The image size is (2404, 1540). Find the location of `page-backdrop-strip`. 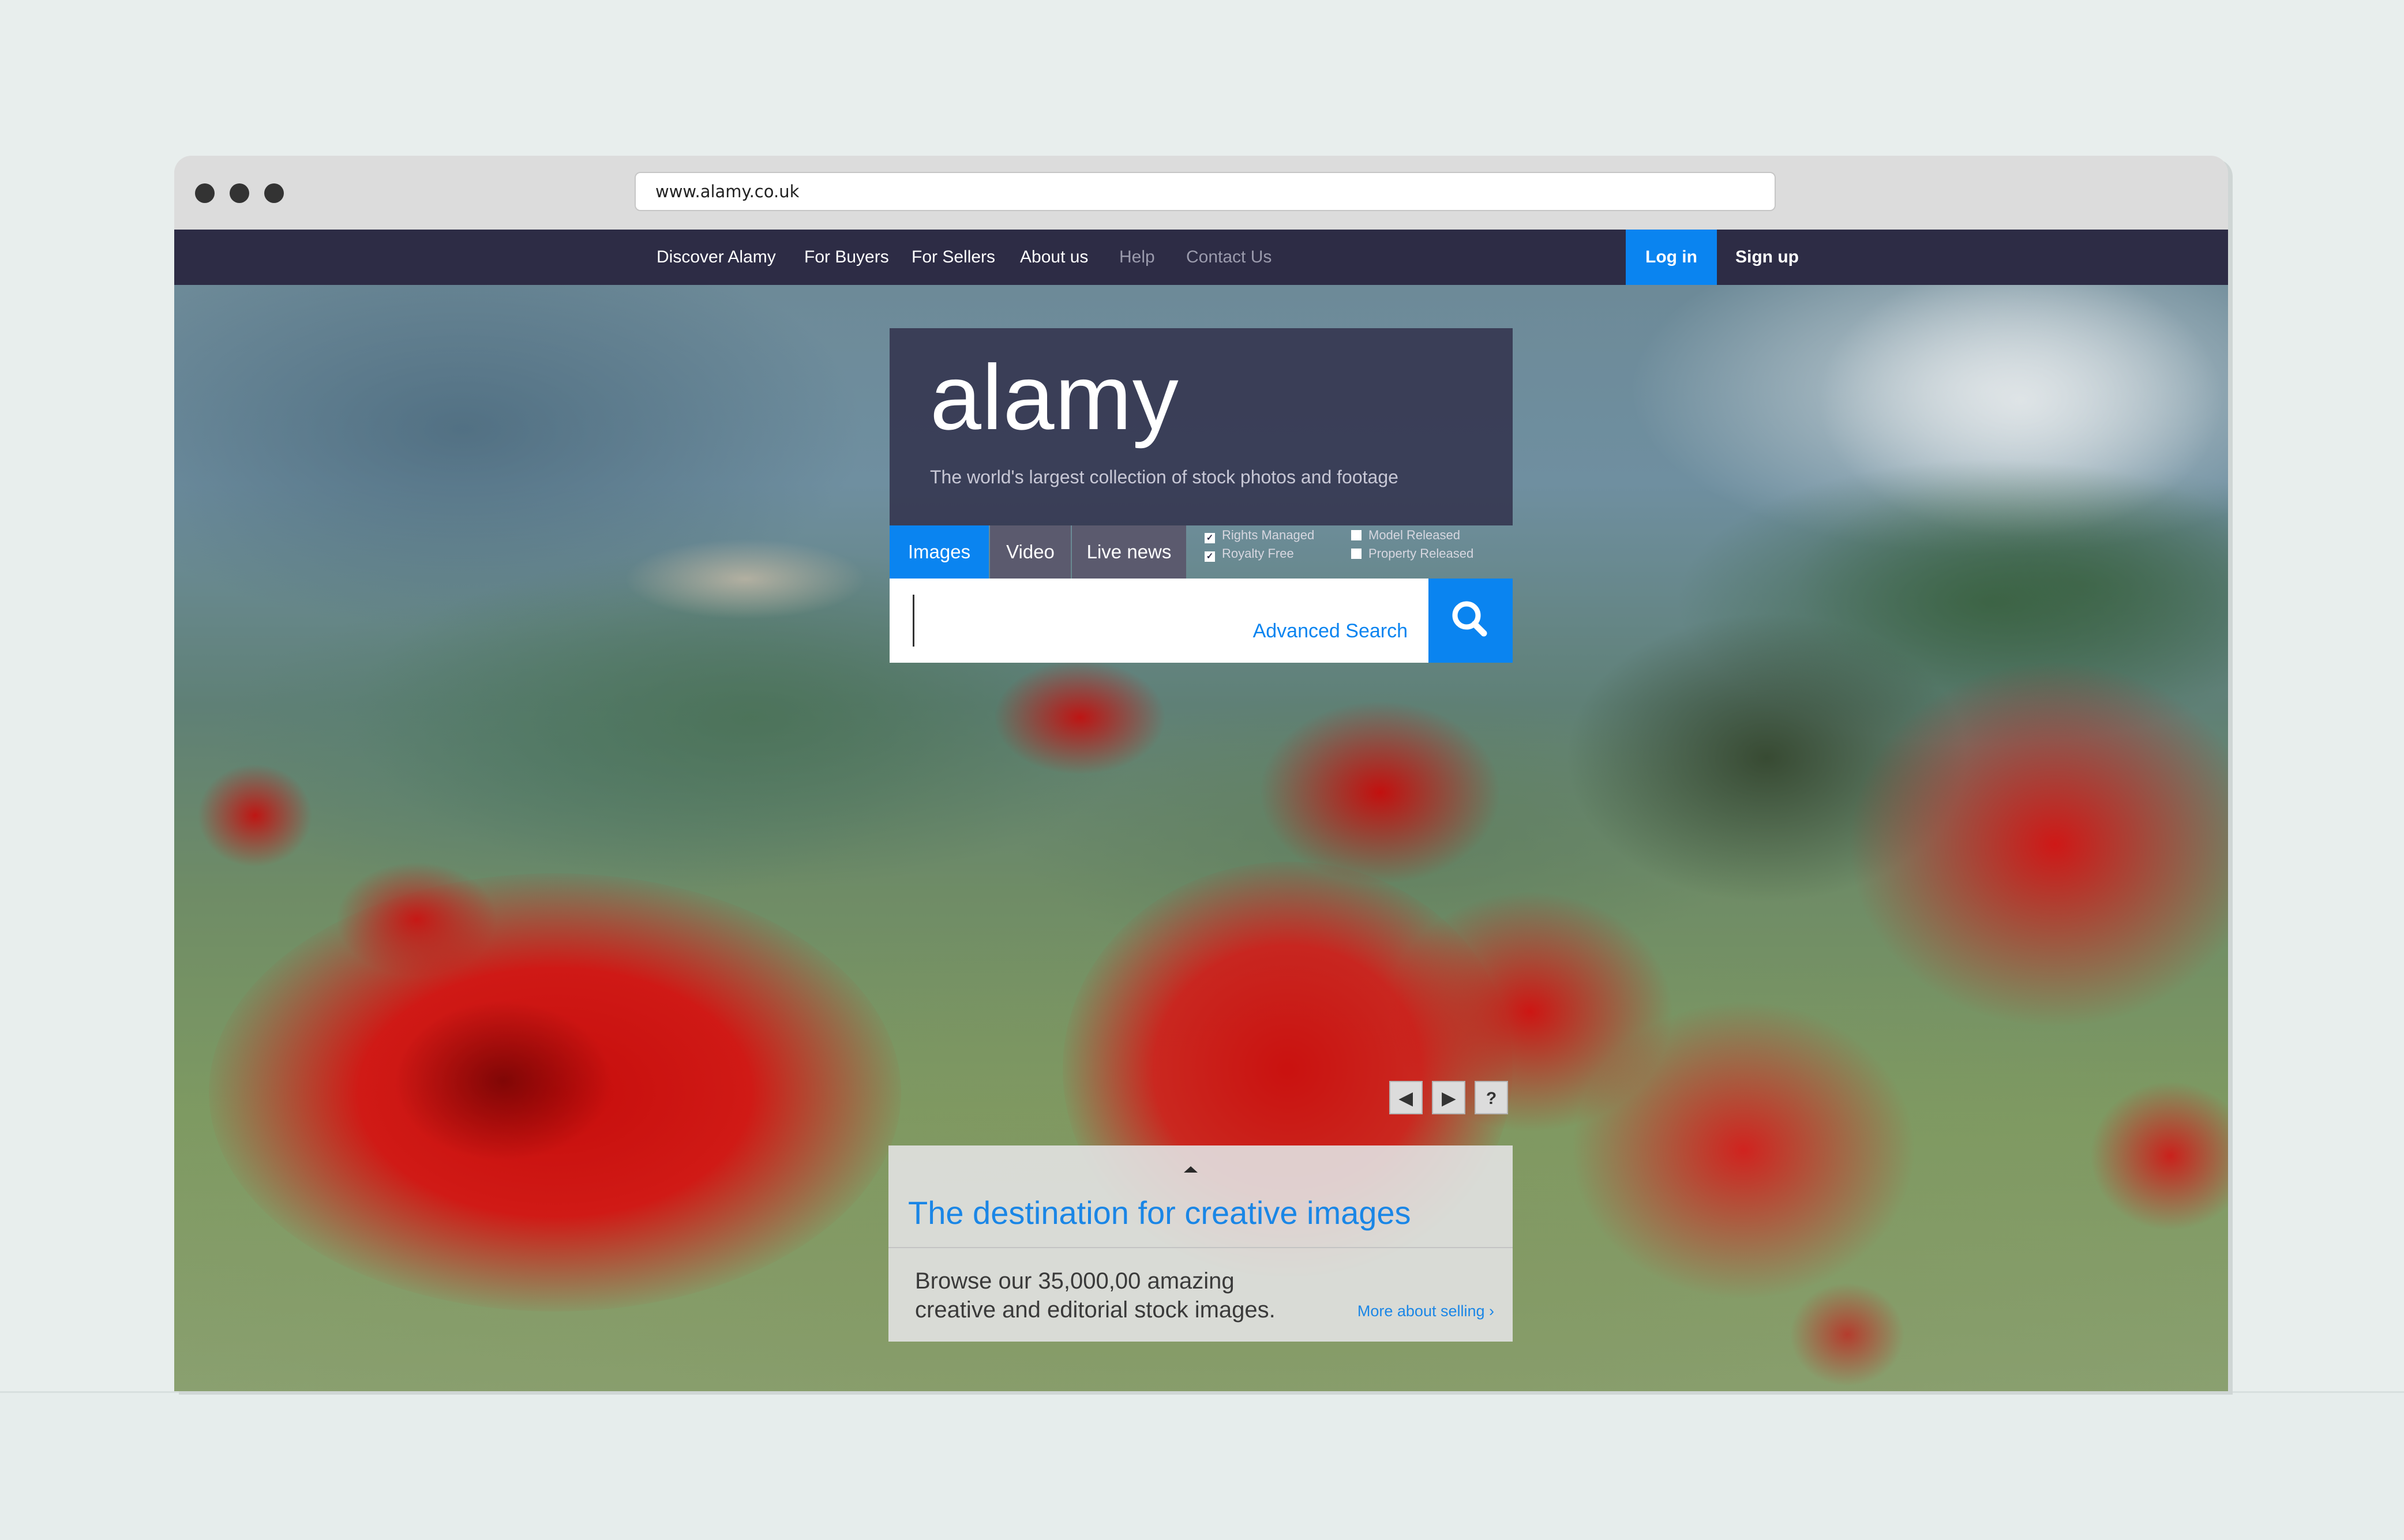

page-backdrop-strip is located at coordinates (1202, 1465).